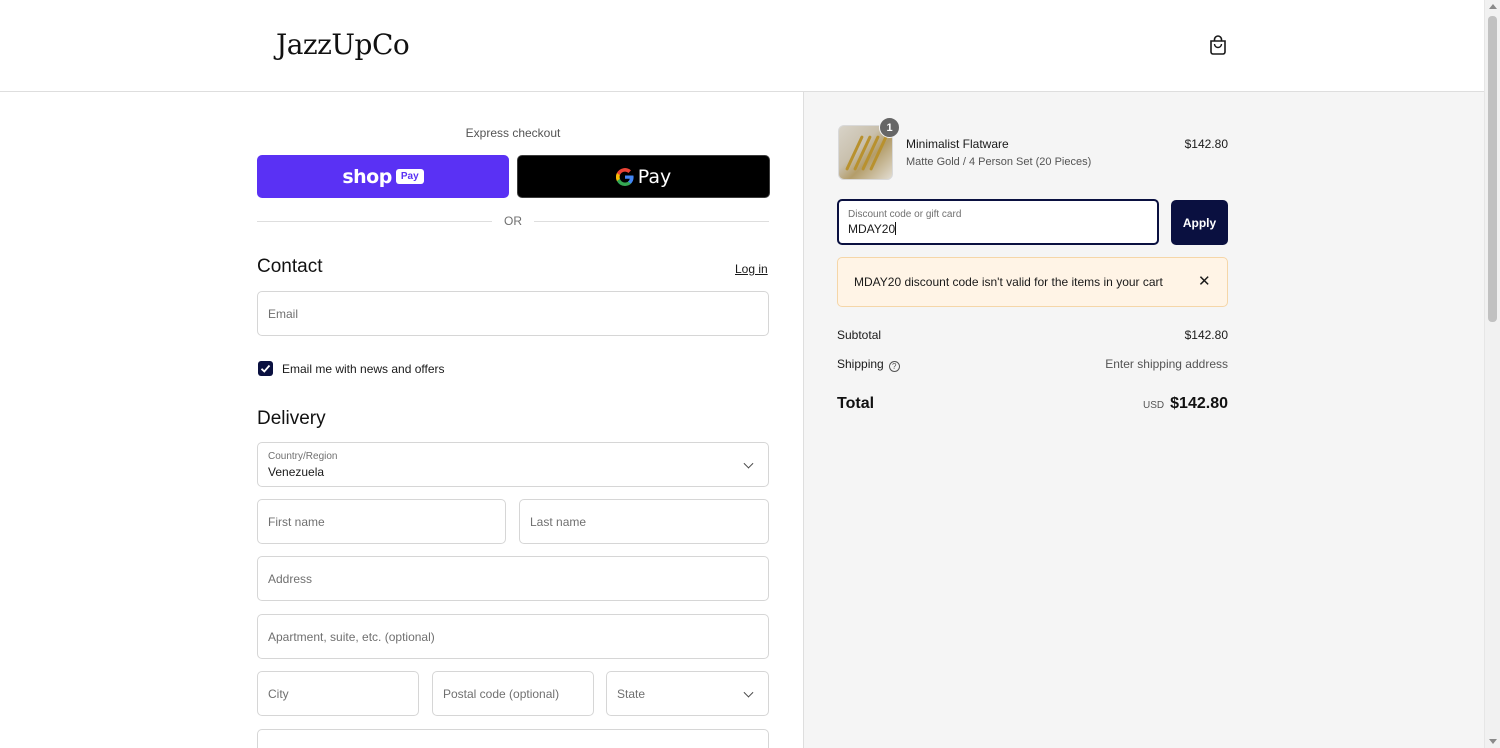  Describe the element at coordinates (889, 127) in the screenshot. I see `quantity-badge: 1` at that location.